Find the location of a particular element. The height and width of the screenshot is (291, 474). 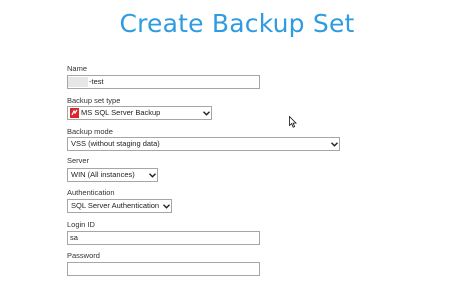

password-label: Password is located at coordinates (83, 255).